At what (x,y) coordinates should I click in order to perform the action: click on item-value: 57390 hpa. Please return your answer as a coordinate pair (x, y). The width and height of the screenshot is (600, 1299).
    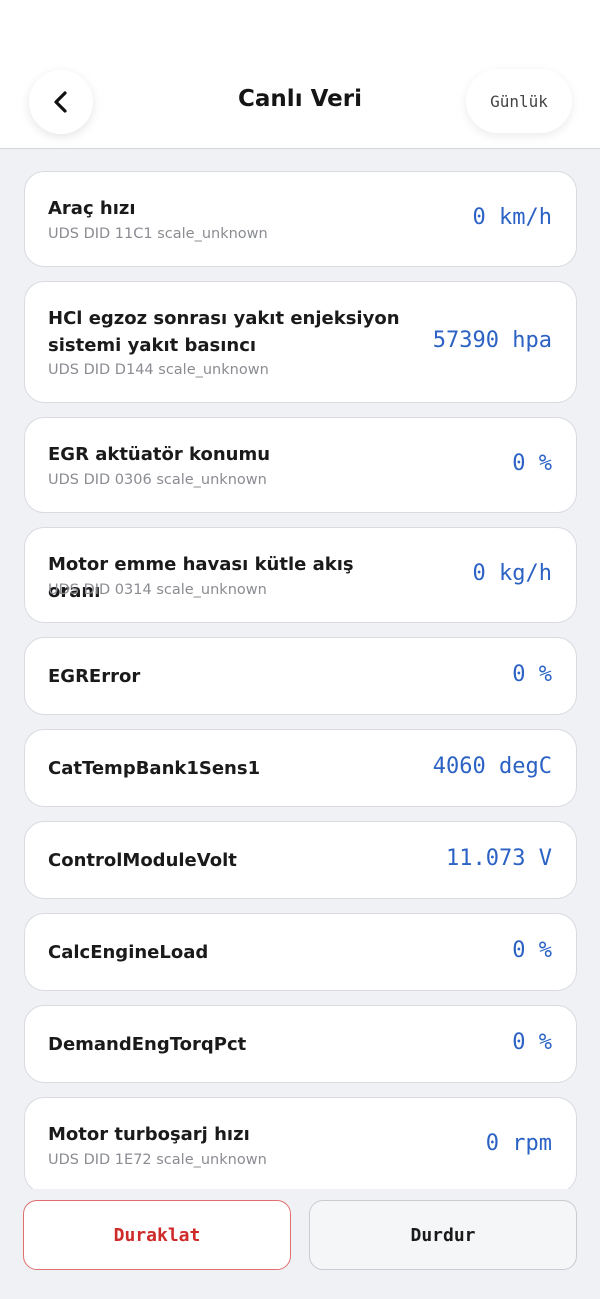
    Looking at the image, I should click on (492, 340).